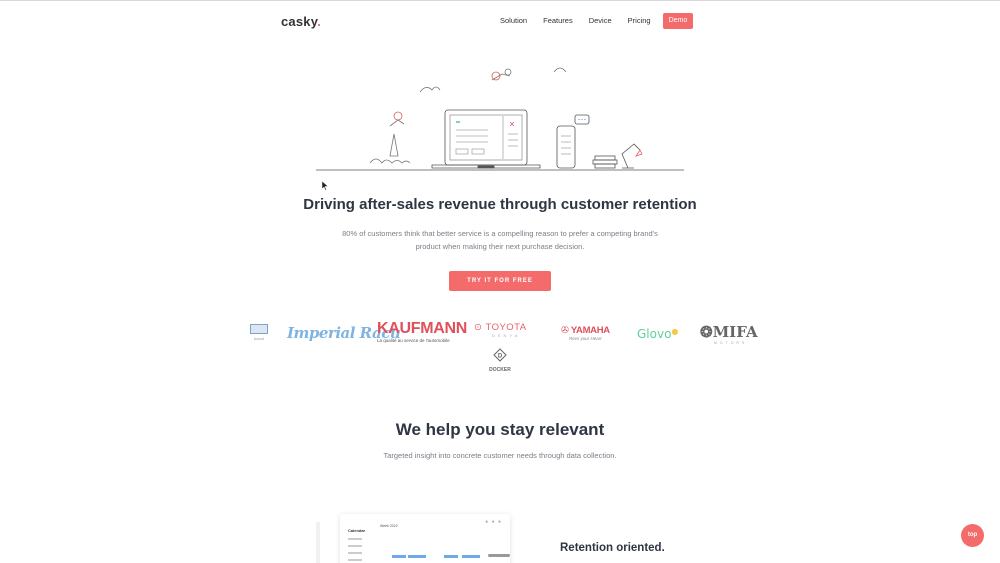 This screenshot has width=1000, height=563. What do you see at coordinates (389, 526) in the screenshot?
I see `dashboard-period: Week 2022` at bounding box center [389, 526].